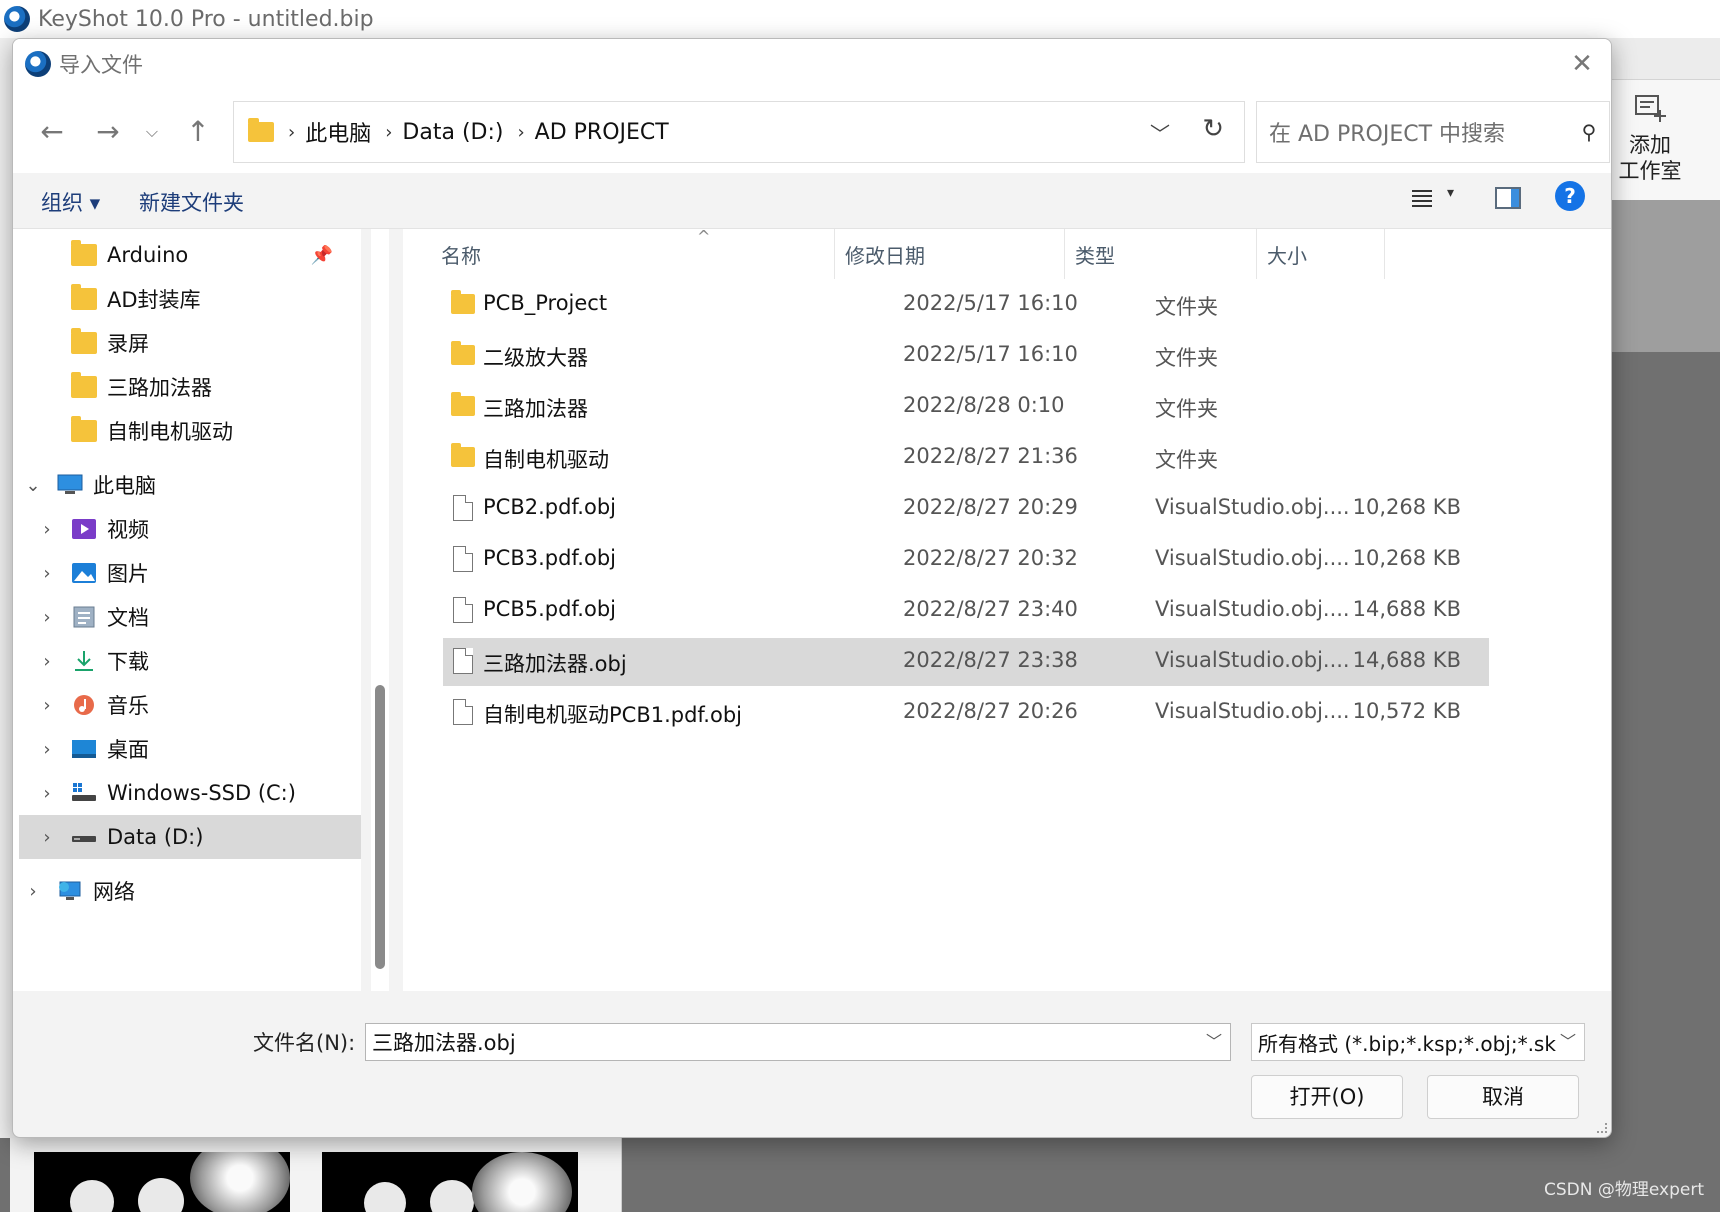  Describe the element at coordinates (950, 254) in the screenshot. I see `column-header-date: 修改日期` at that location.